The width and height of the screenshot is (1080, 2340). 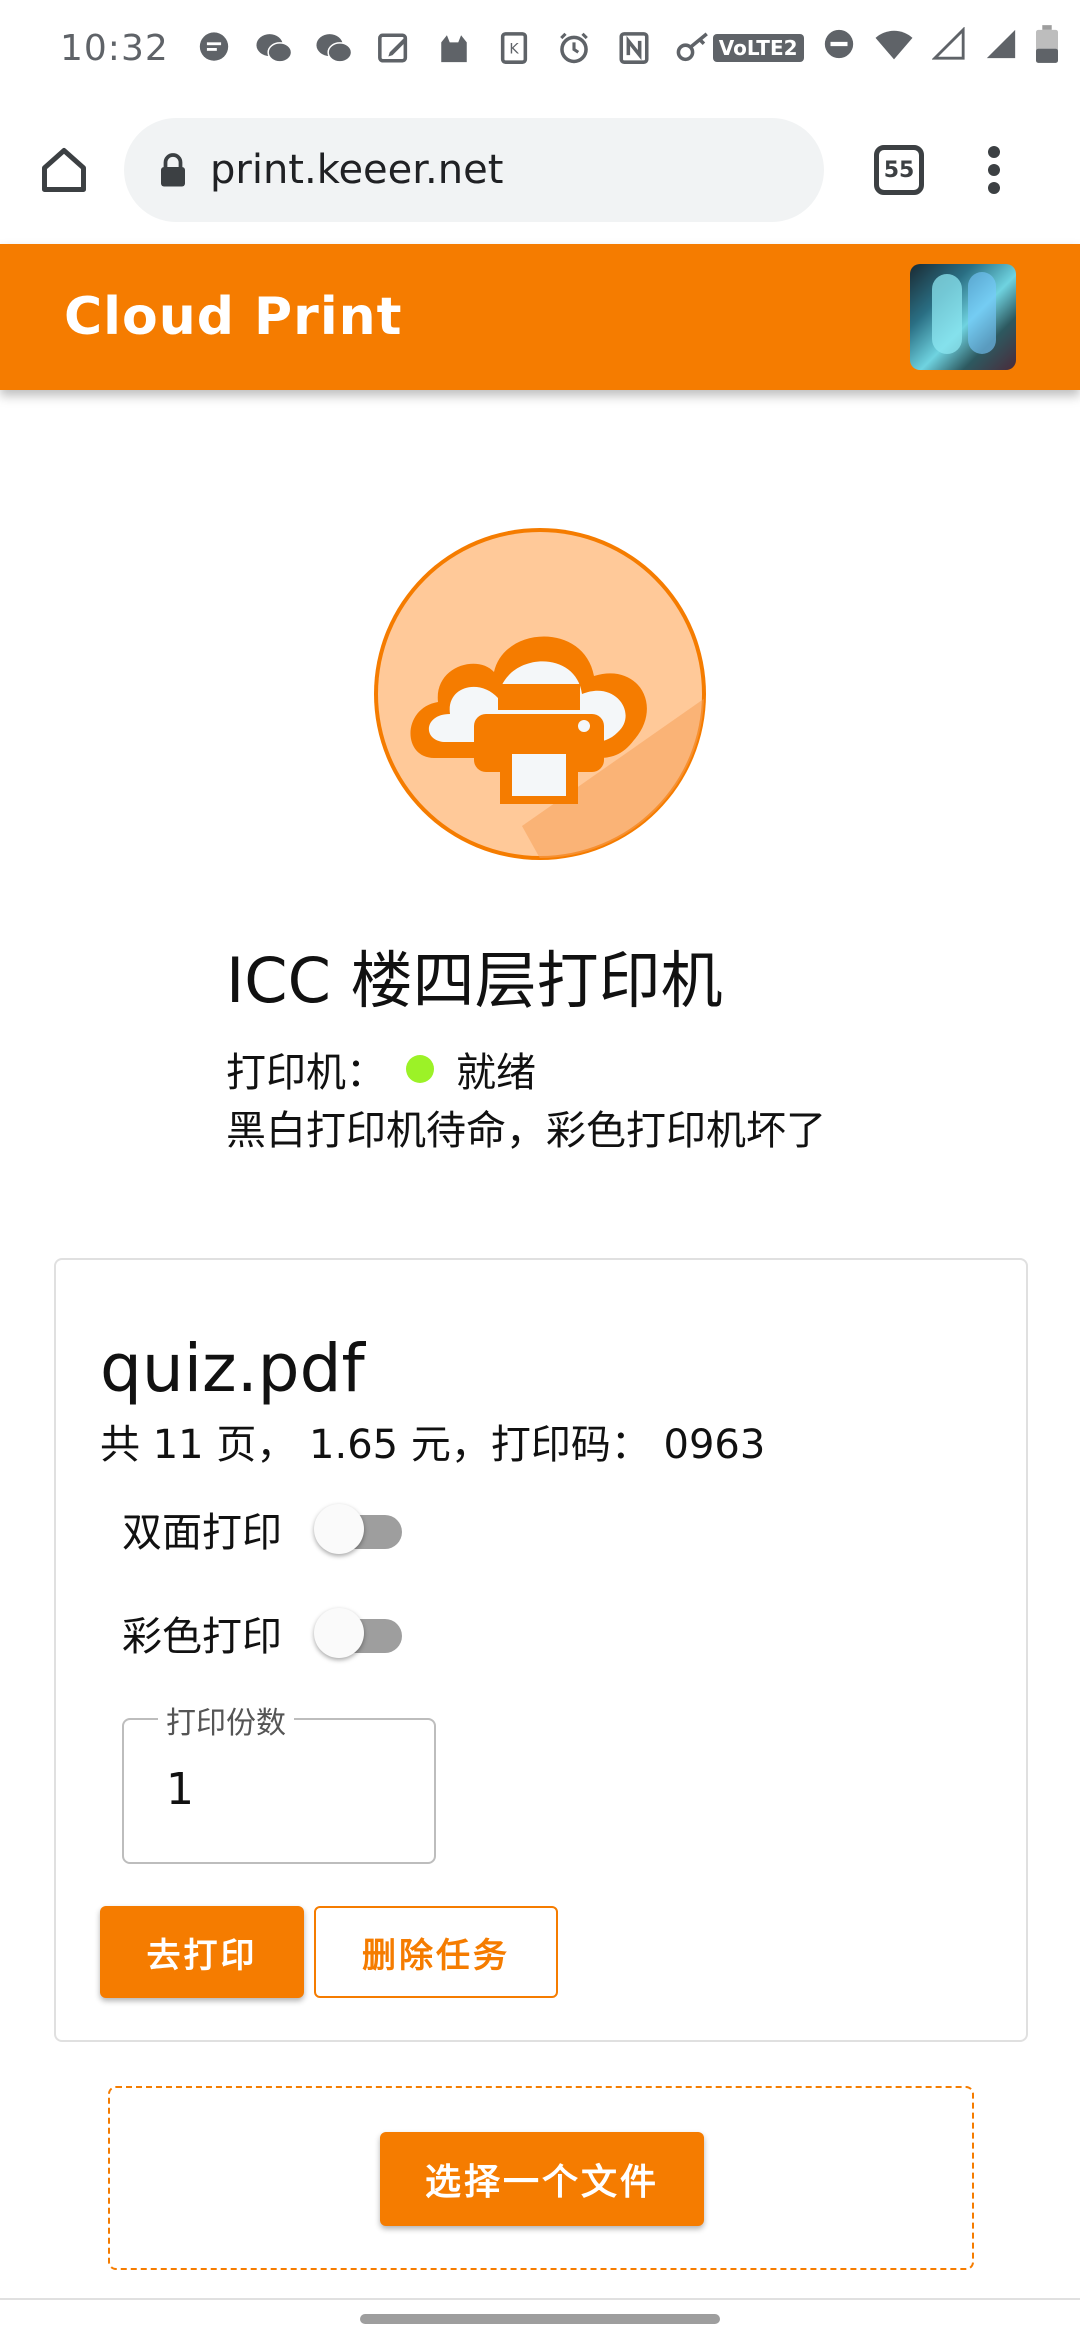 What do you see at coordinates (232, 1368) in the screenshot?
I see `file-name: quiz.pdf` at bounding box center [232, 1368].